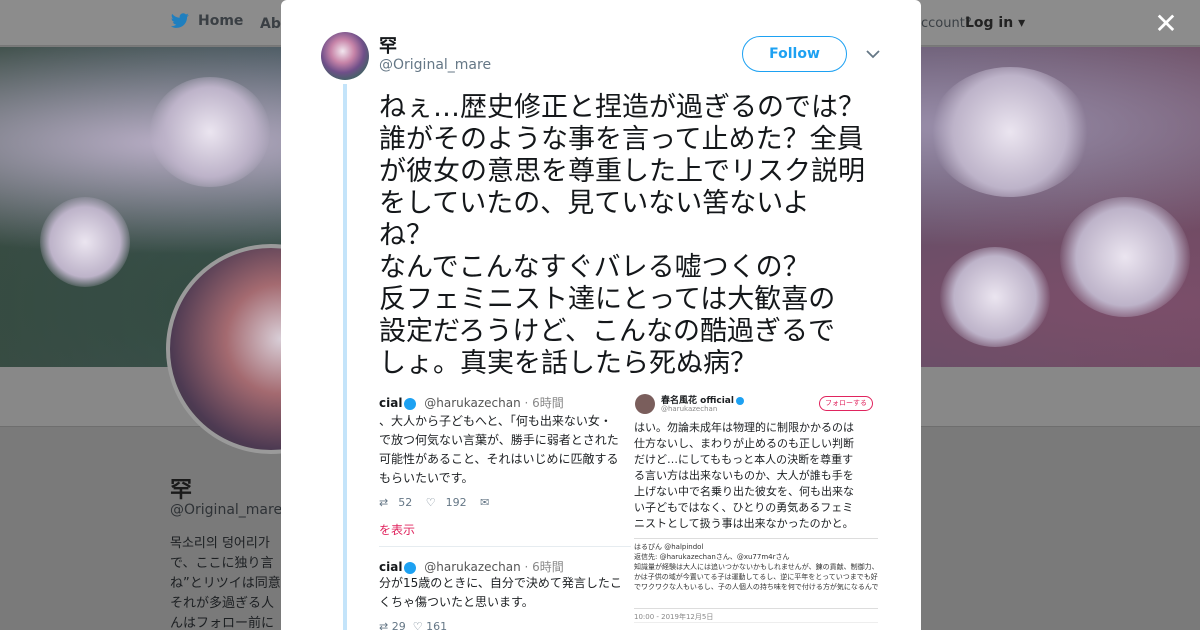 The image size is (1200, 630). What do you see at coordinates (179, 20) in the screenshot?
I see `twitter-bird-icon` at bounding box center [179, 20].